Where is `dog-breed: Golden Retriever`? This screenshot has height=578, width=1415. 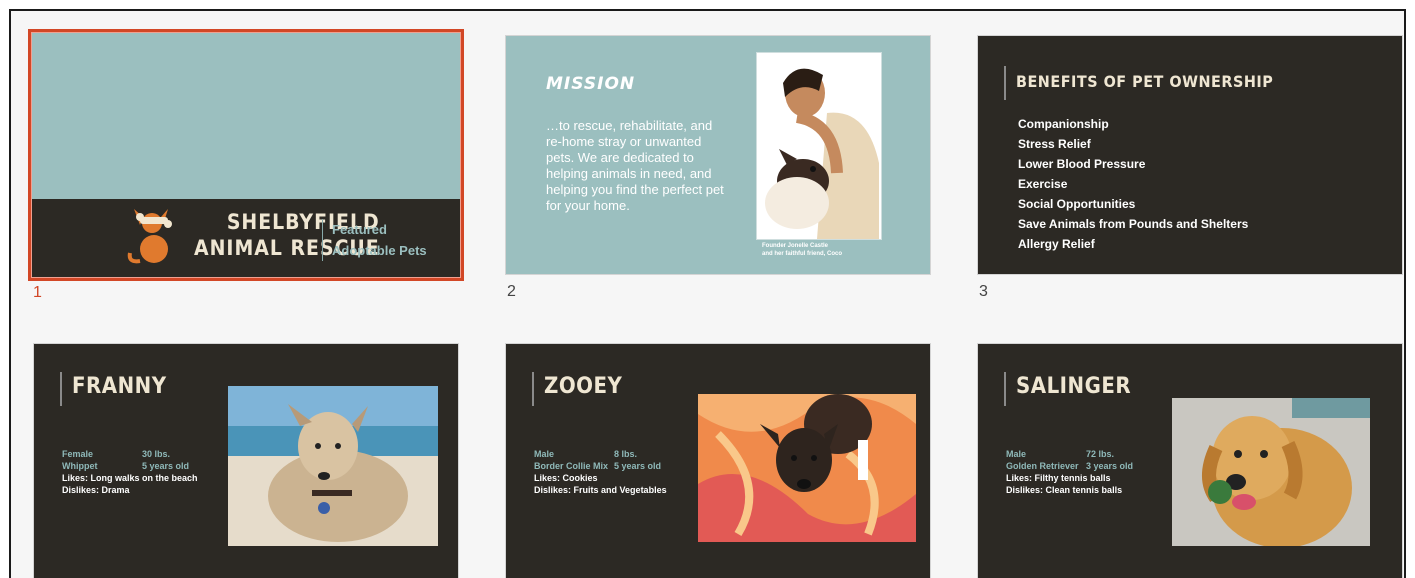 dog-breed: Golden Retriever is located at coordinates (1042, 466).